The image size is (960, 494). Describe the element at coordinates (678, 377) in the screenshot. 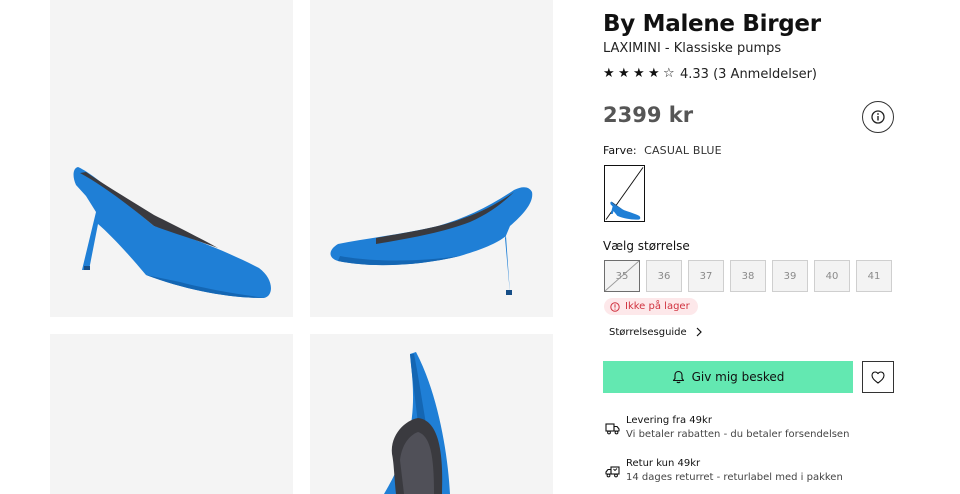

I see `bell-icon` at that location.